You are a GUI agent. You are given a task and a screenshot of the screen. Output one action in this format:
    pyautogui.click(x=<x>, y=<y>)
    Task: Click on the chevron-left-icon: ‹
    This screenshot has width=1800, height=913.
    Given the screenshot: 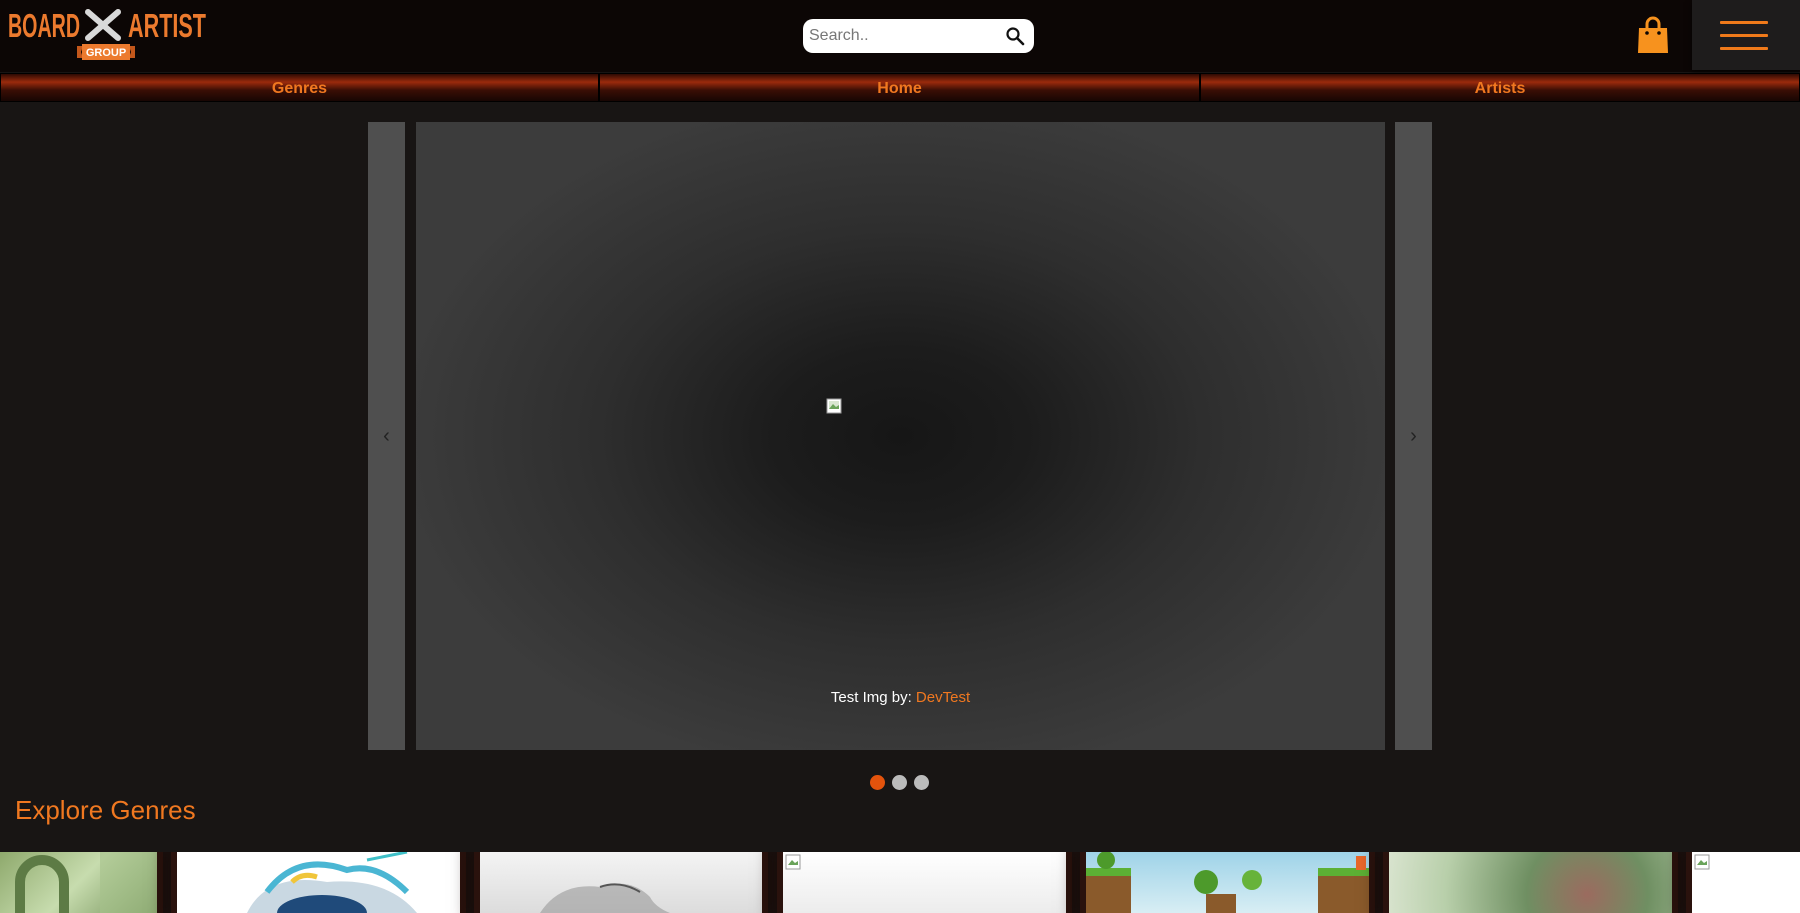 What is the action you would take?
    pyautogui.click(x=386, y=436)
    